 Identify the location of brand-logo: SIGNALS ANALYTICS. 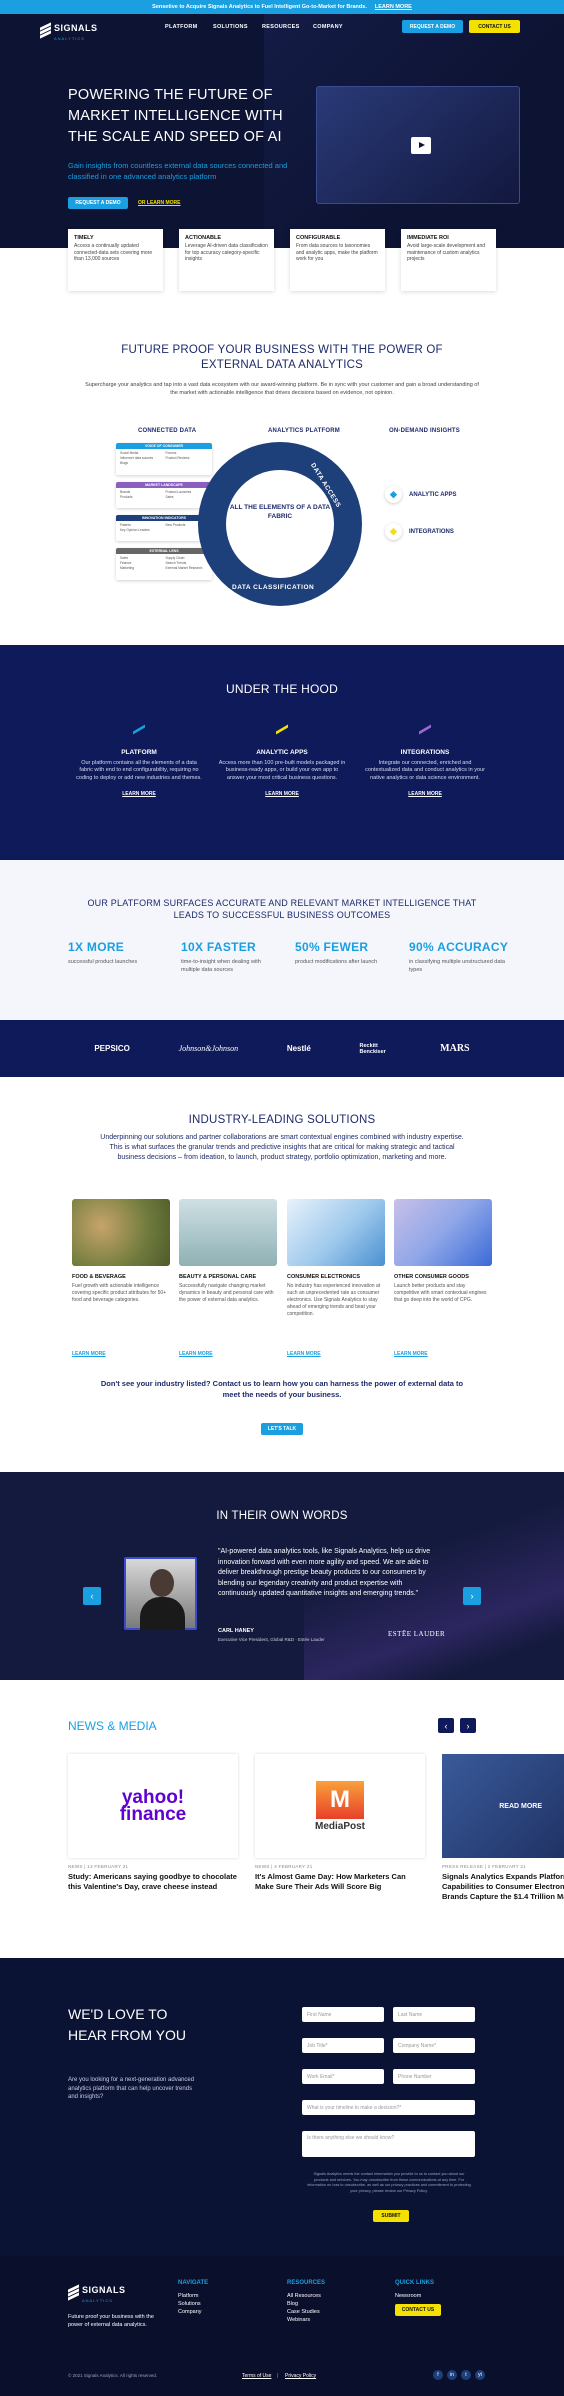
(69, 29).